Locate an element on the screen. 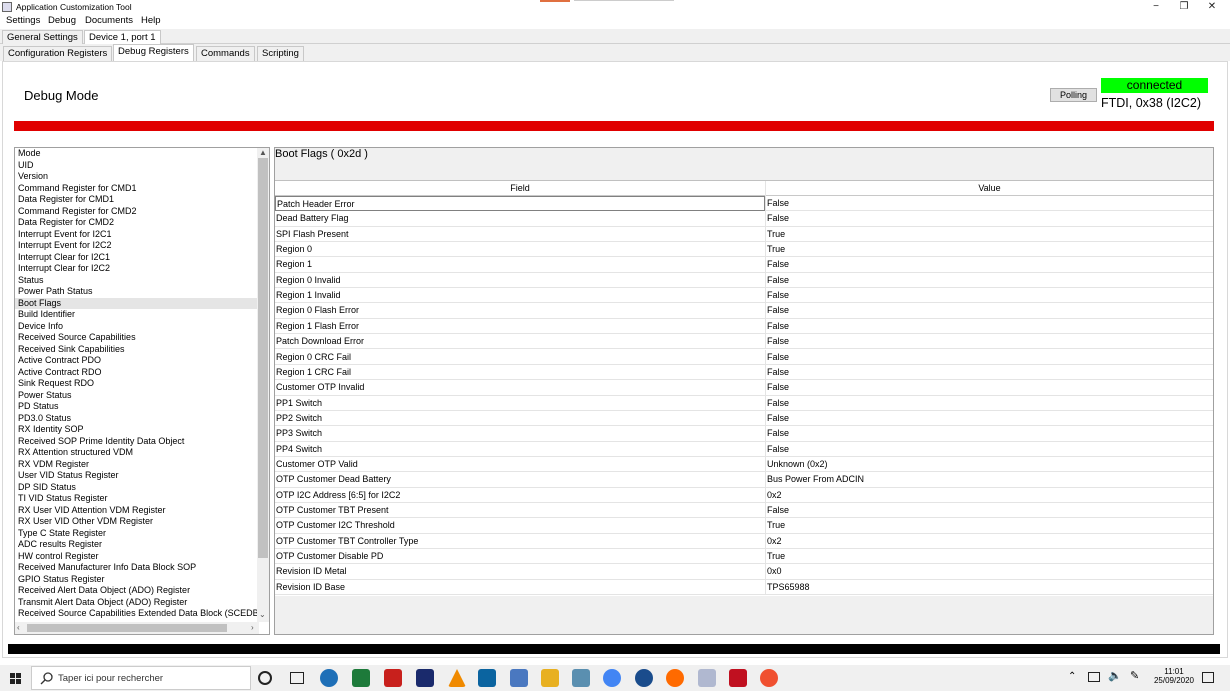 The image size is (1230, 693). horizontal-scroll-thumb is located at coordinates (127, 628).